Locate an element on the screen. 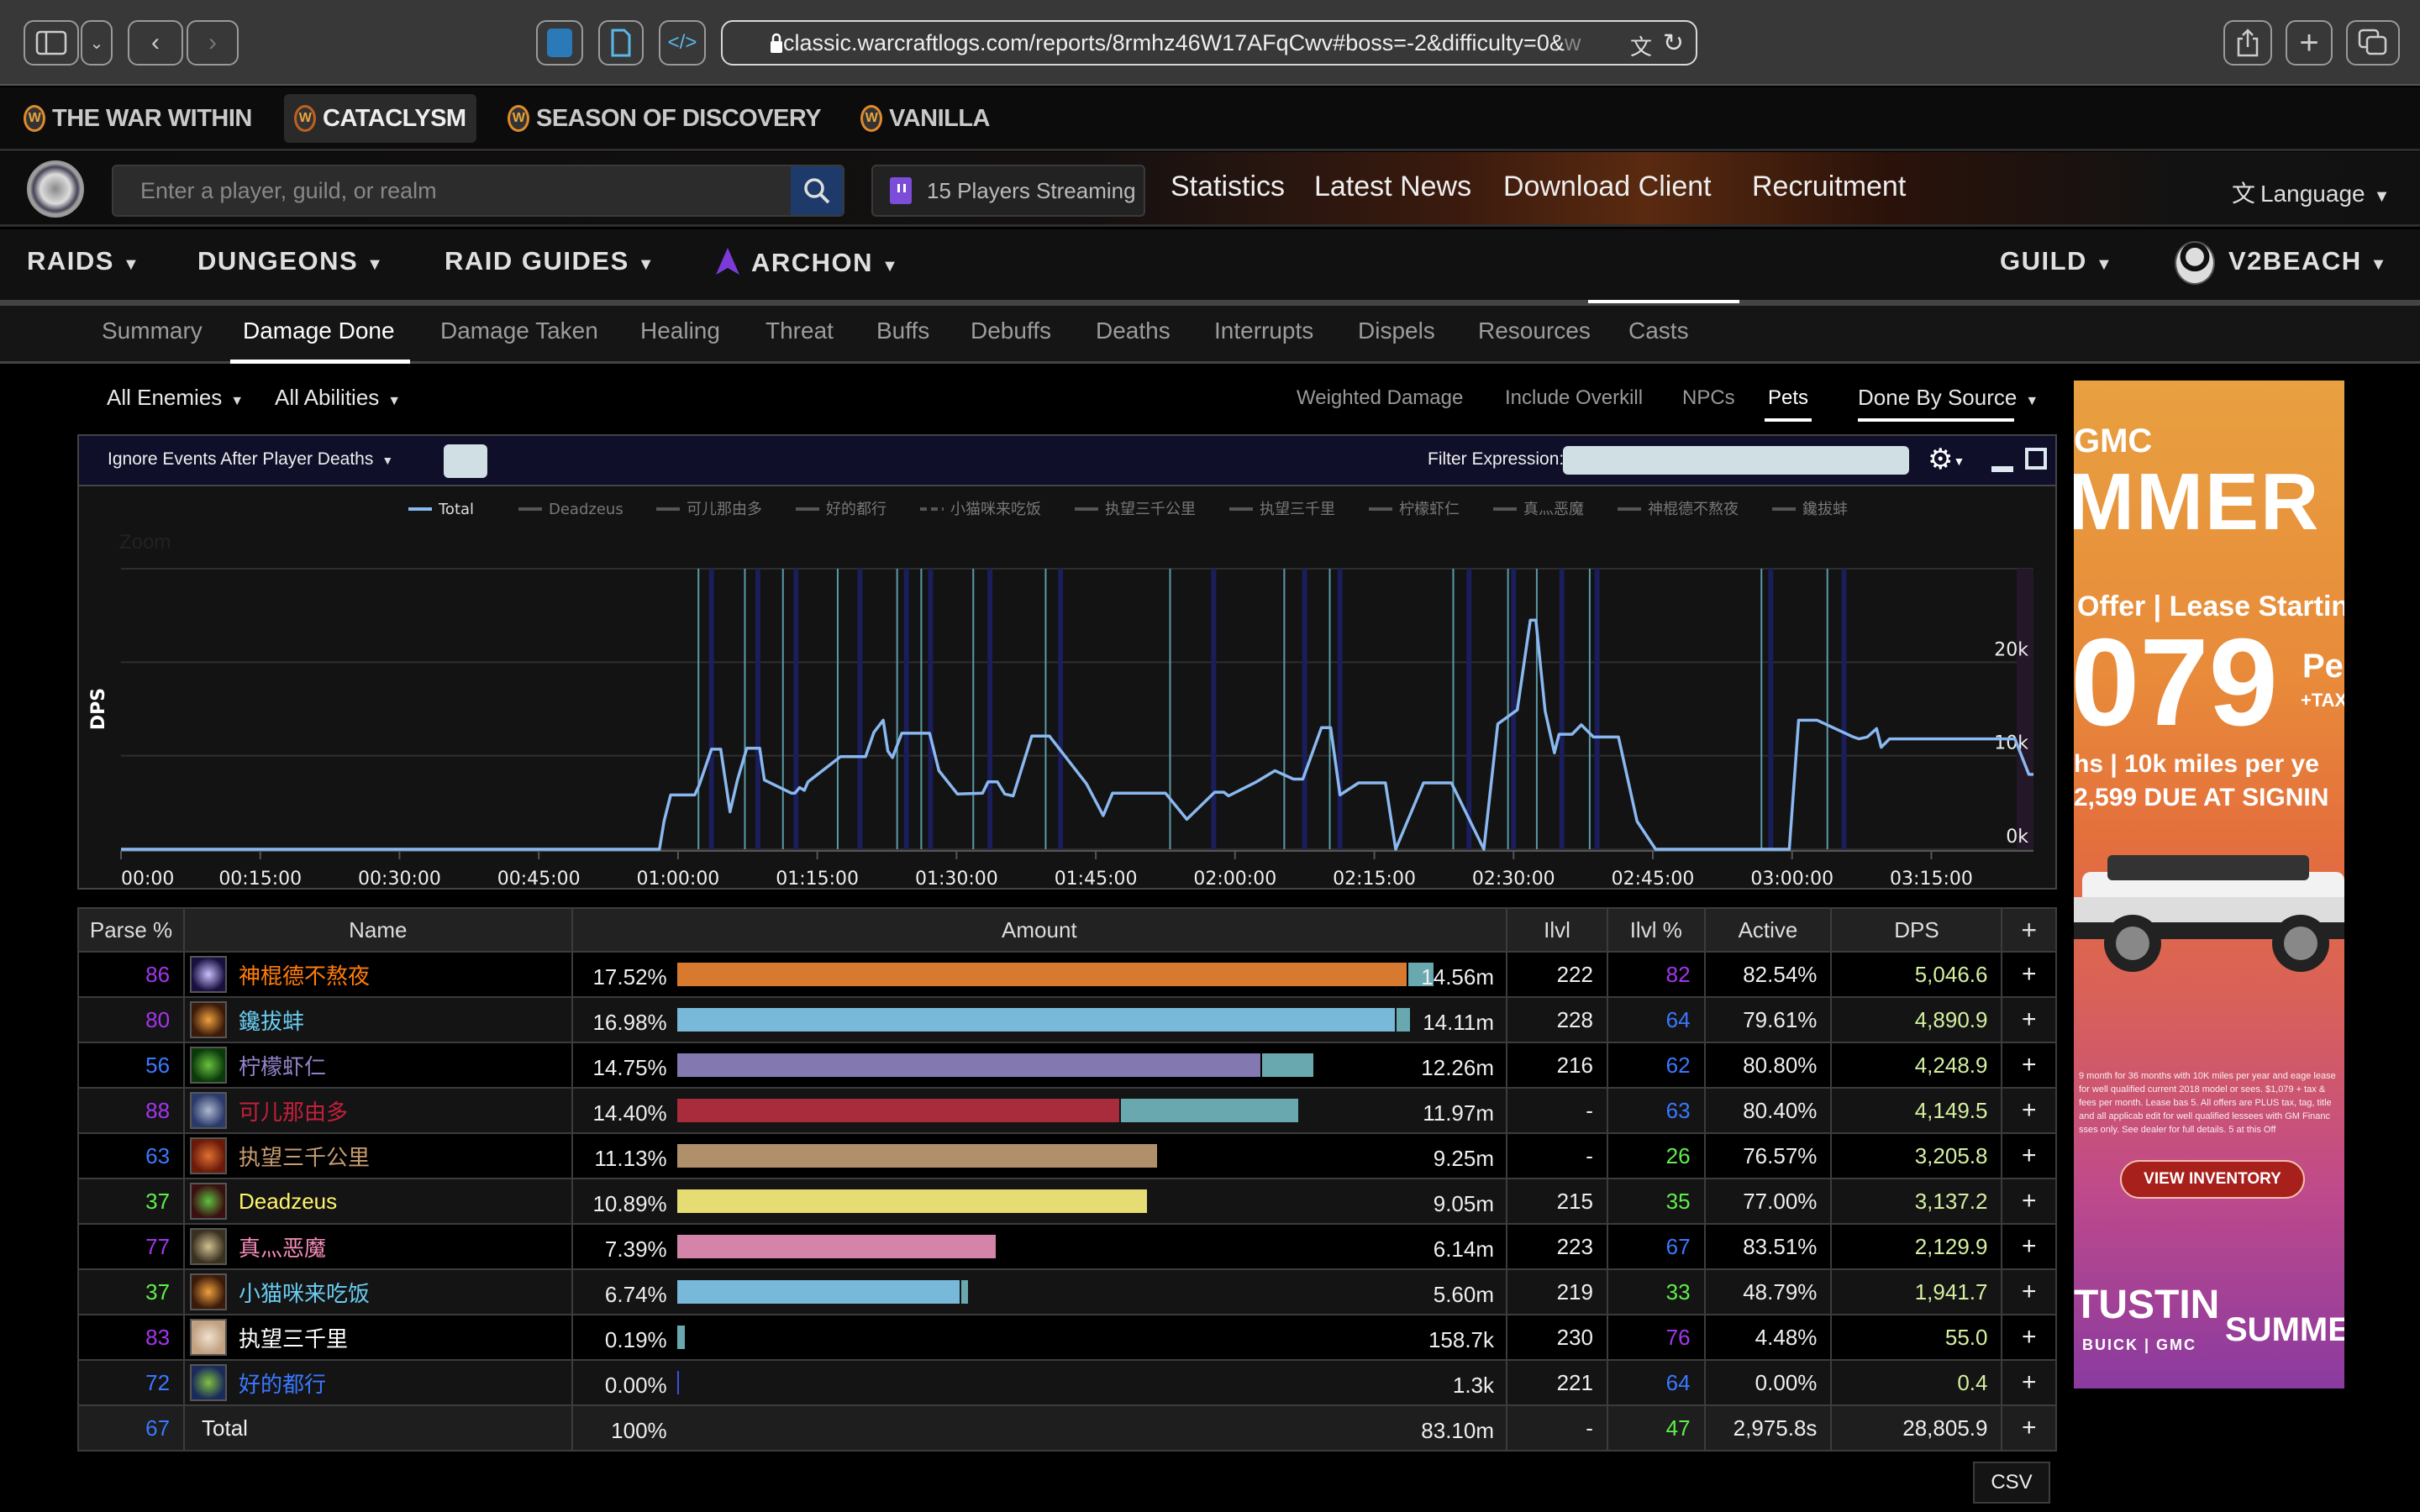 The image size is (2420, 1512). search-button is located at coordinates (817, 190).